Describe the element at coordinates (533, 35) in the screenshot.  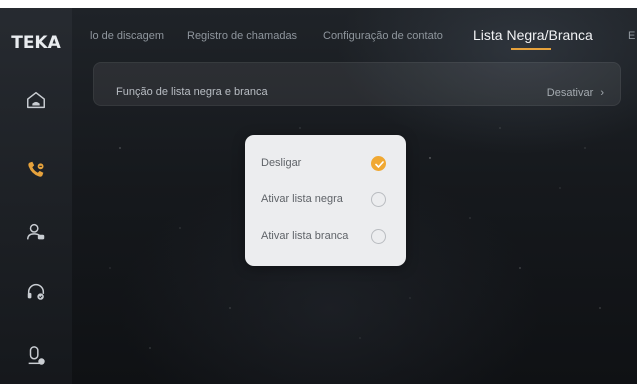
I see `tab-black-white-list-label: Lista Negra/Branca` at that location.